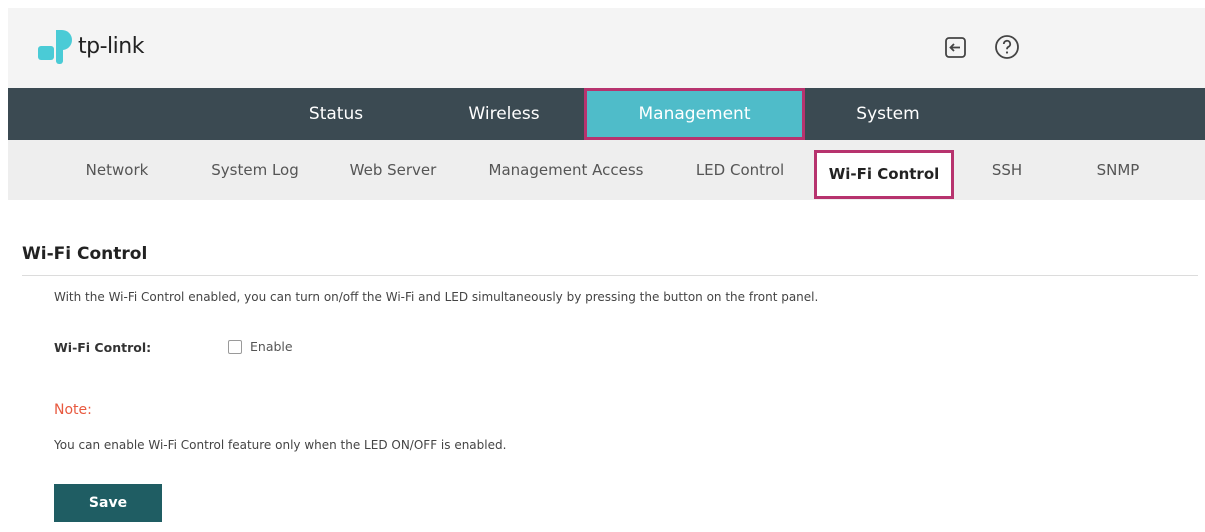 This screenshot has width=1205, height=532. I want to click on enable-checkbox-wrap: Enable, so click(260, 346).